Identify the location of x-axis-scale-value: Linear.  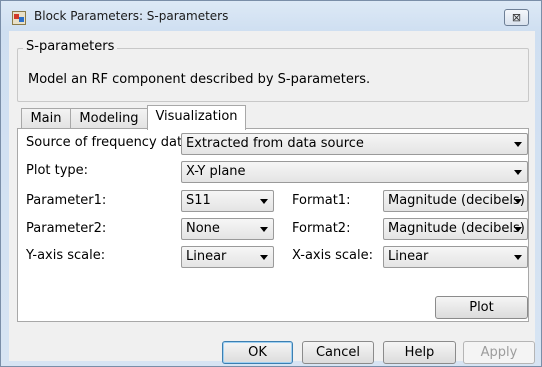
(408, 256).